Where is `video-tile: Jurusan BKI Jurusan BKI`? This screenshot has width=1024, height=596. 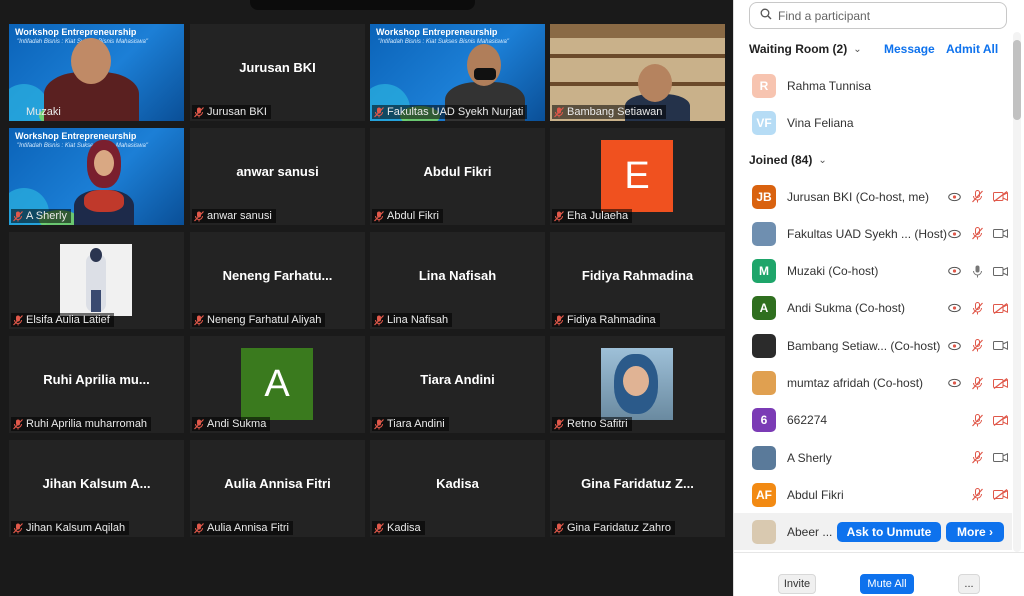 video-tile: Jurusan BKI Jurusan BKI is located at coordinates (277, 72).